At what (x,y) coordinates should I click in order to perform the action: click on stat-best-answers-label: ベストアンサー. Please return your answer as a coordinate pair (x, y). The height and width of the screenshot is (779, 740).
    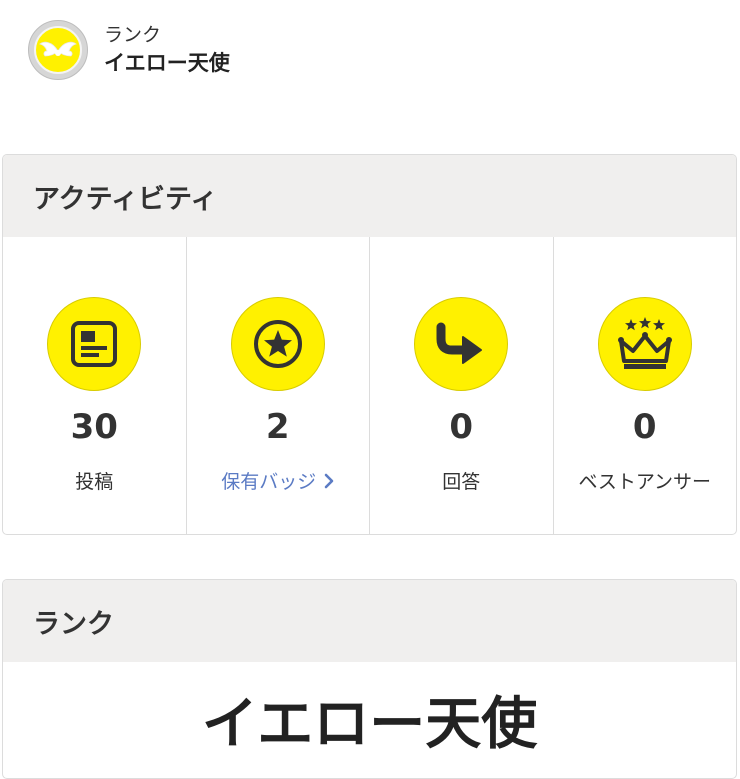
    Looking at the image, I should click on (645, 482).